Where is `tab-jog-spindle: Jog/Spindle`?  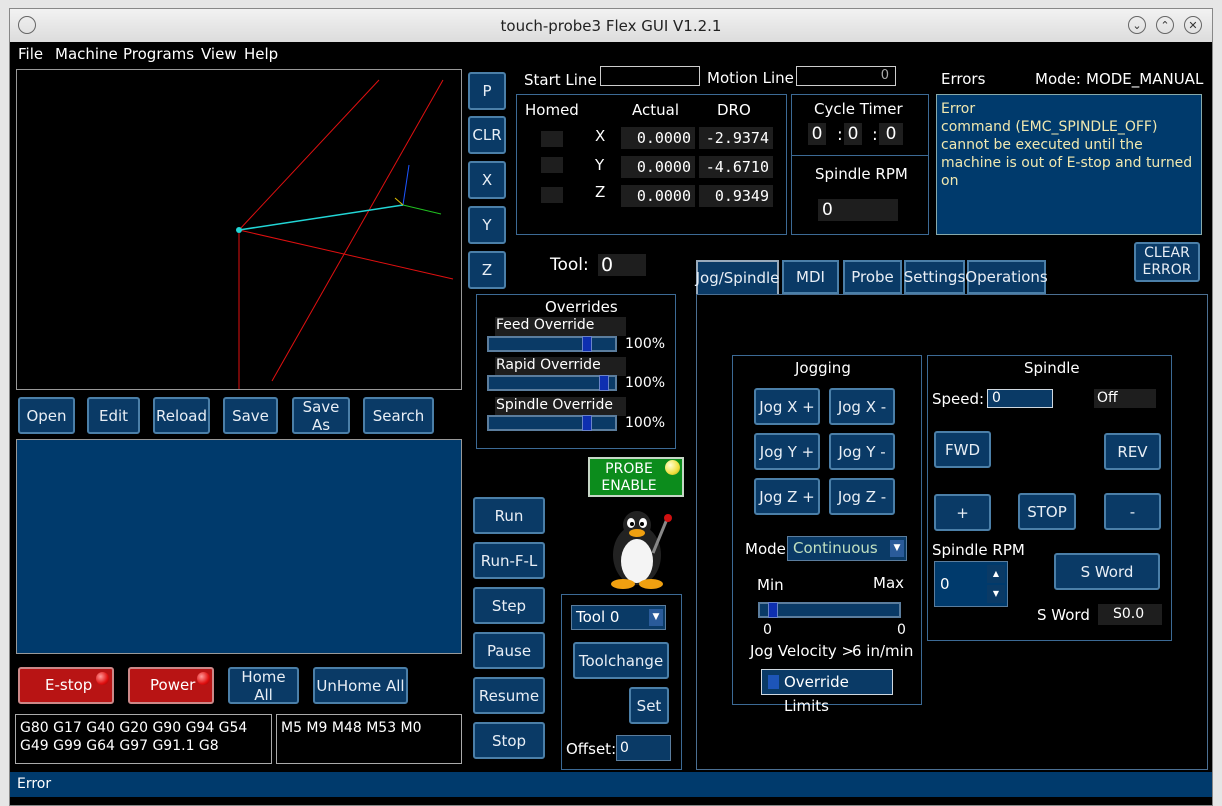 tab-jog-spindle: Jog/Spindle is located at coordinates (737, 277).